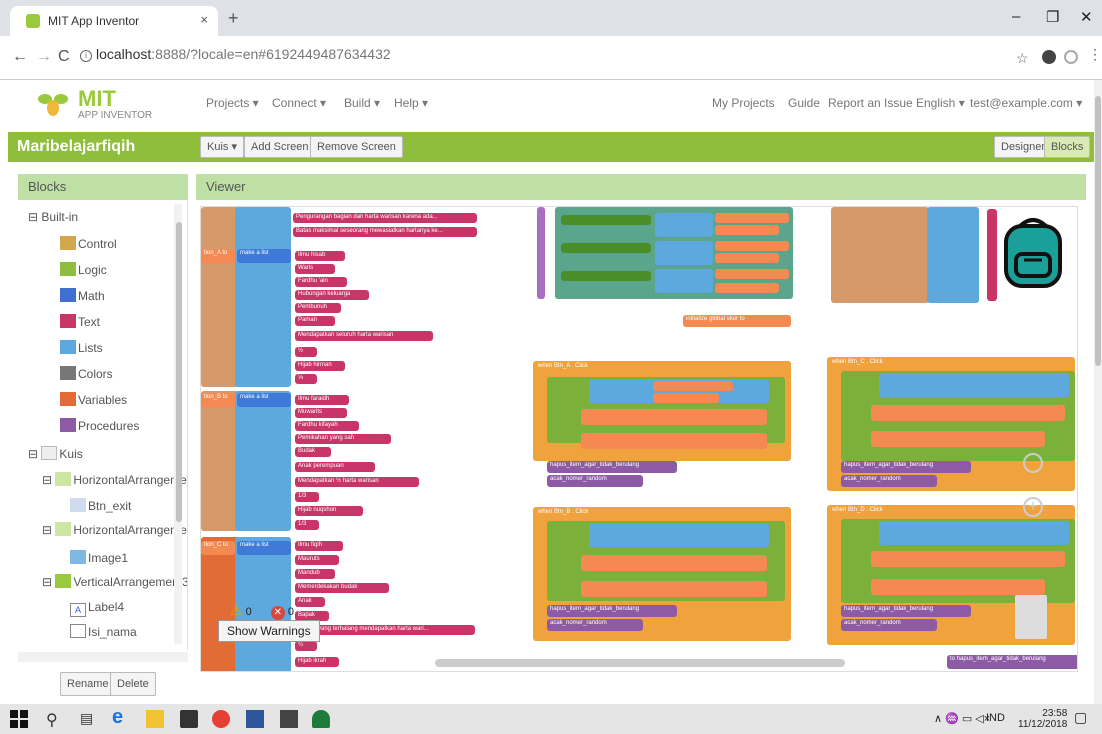 The image size is (1102, 734). What do you see at coordinates (89, 719) in the screenshot?
I see `task-view-icon: ▤` at bounding box center [89, 719].